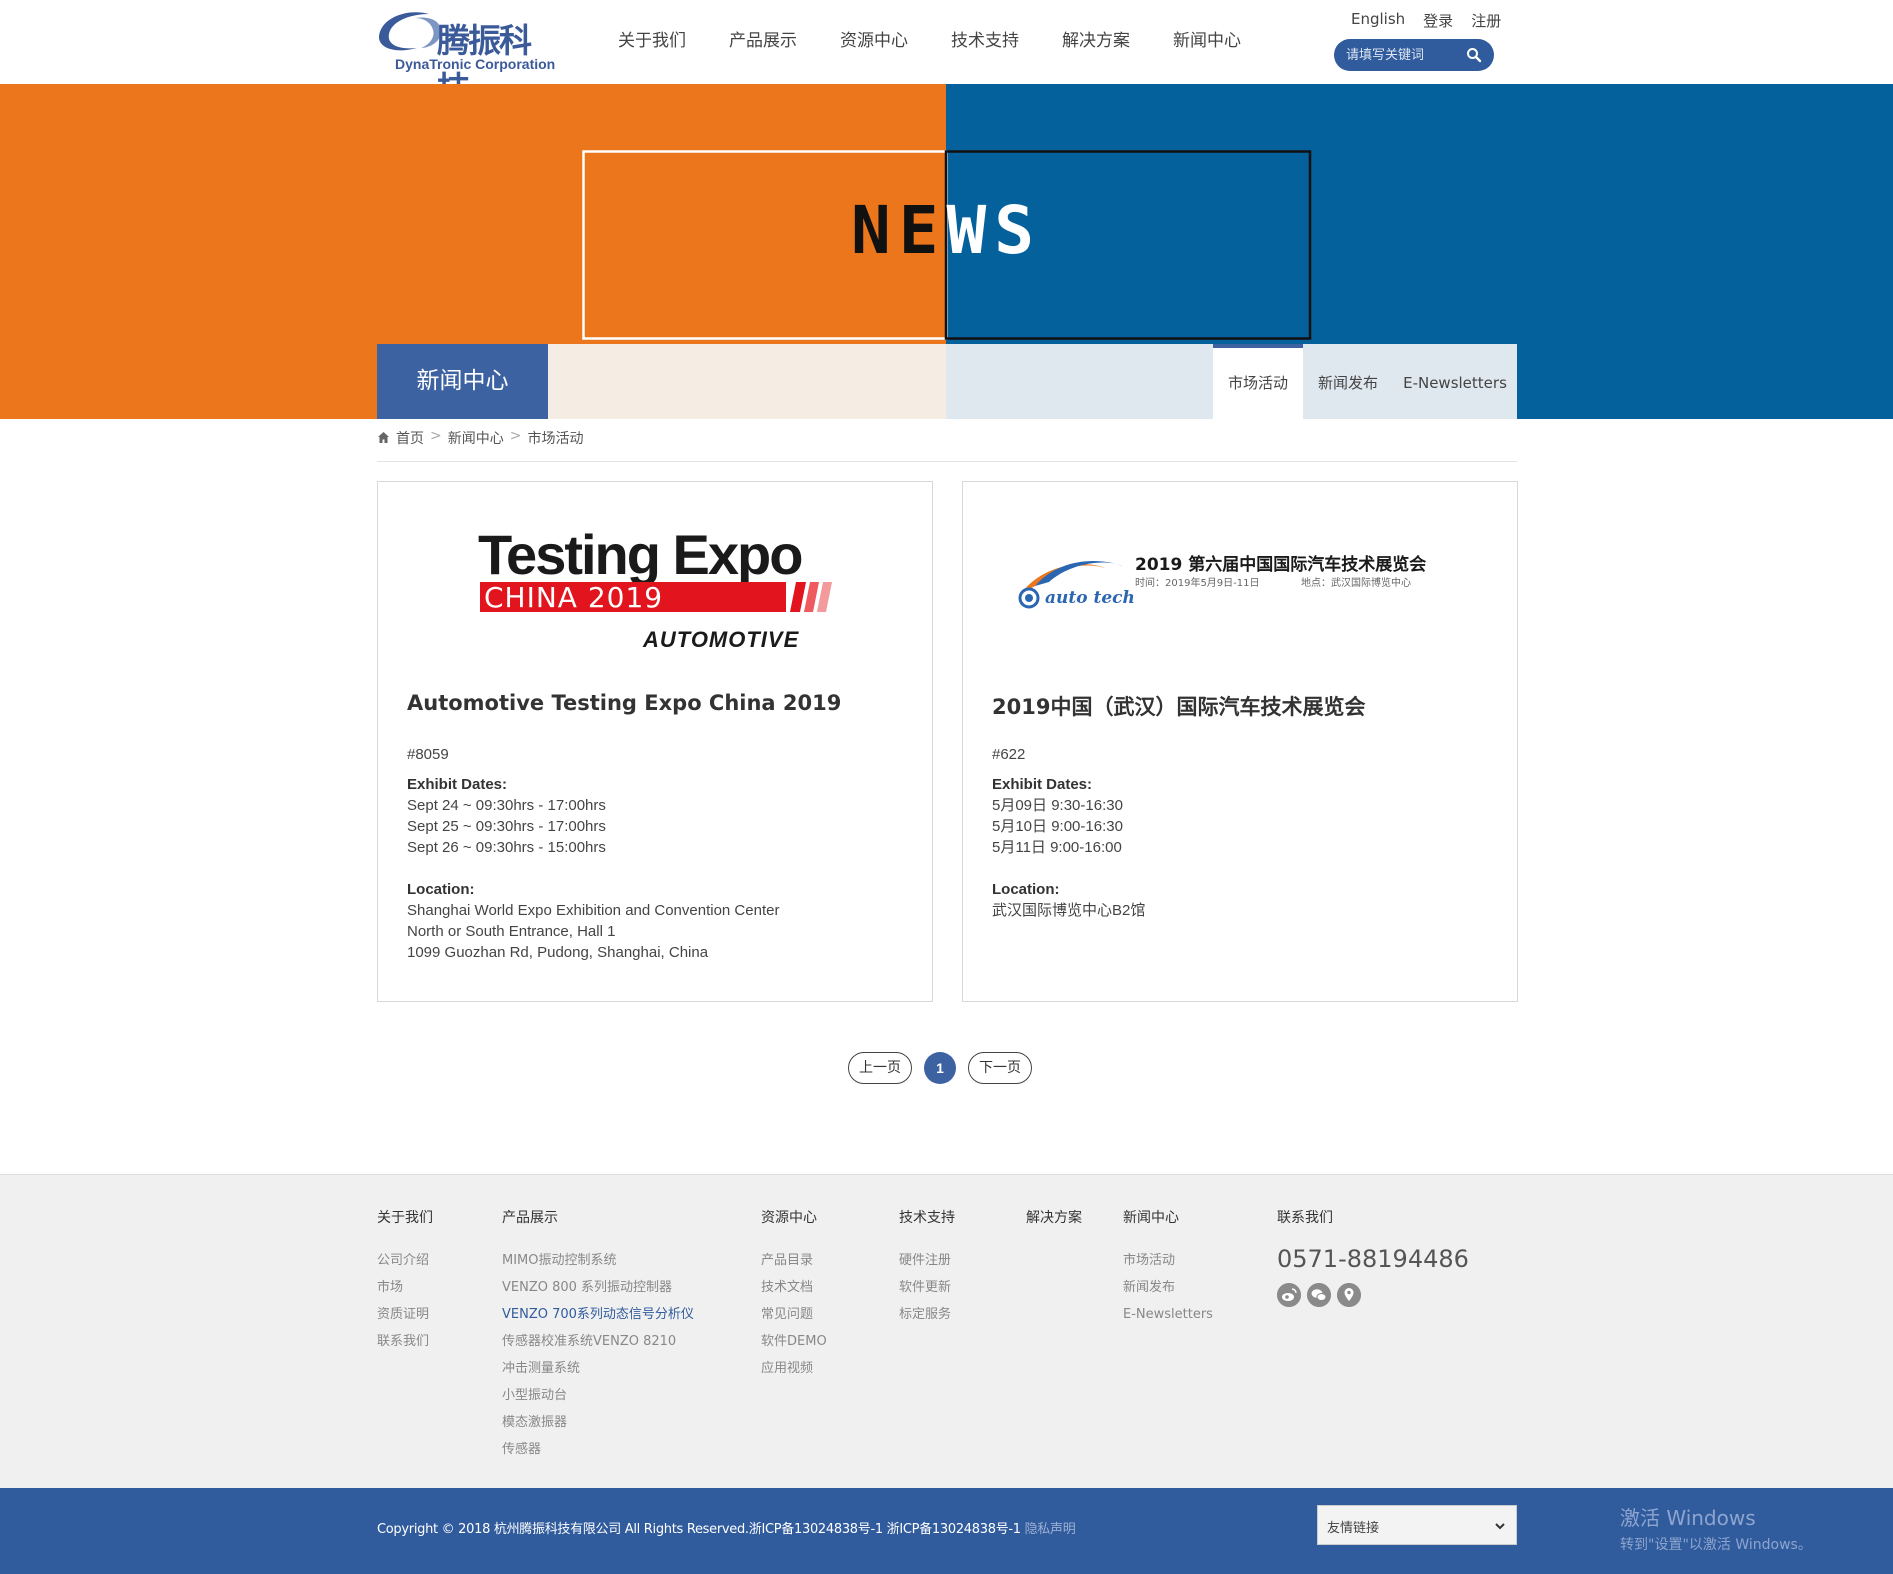 Image resolution: width=1893 pixels, height=1574 pixels. What do you see at coordinates (927, 1287) in the screenshot?
I see `footer-link: 软件更新` at bounding box center [927, 1287].